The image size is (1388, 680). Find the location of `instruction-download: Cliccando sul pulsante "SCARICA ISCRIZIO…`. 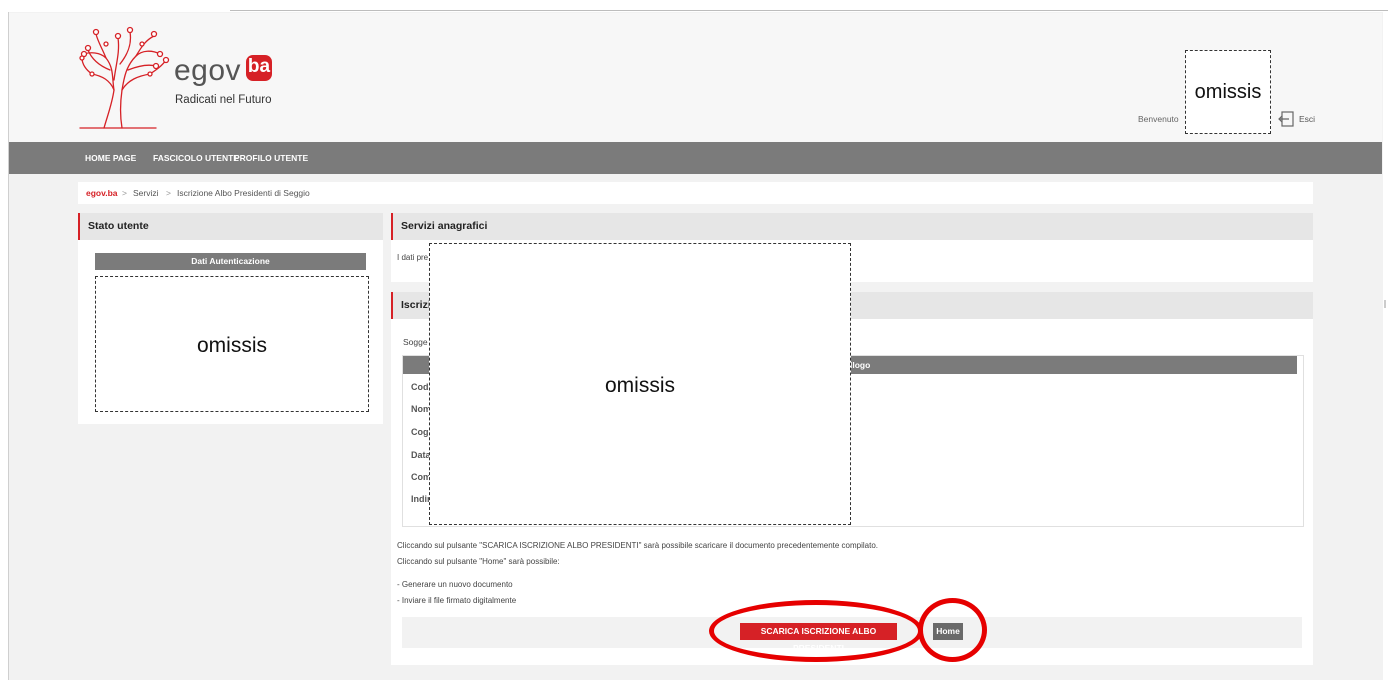

instruction-download: Cliccando sul pulsante "SCARICA ISCRIZIO… is located at coordinates (637, 545).